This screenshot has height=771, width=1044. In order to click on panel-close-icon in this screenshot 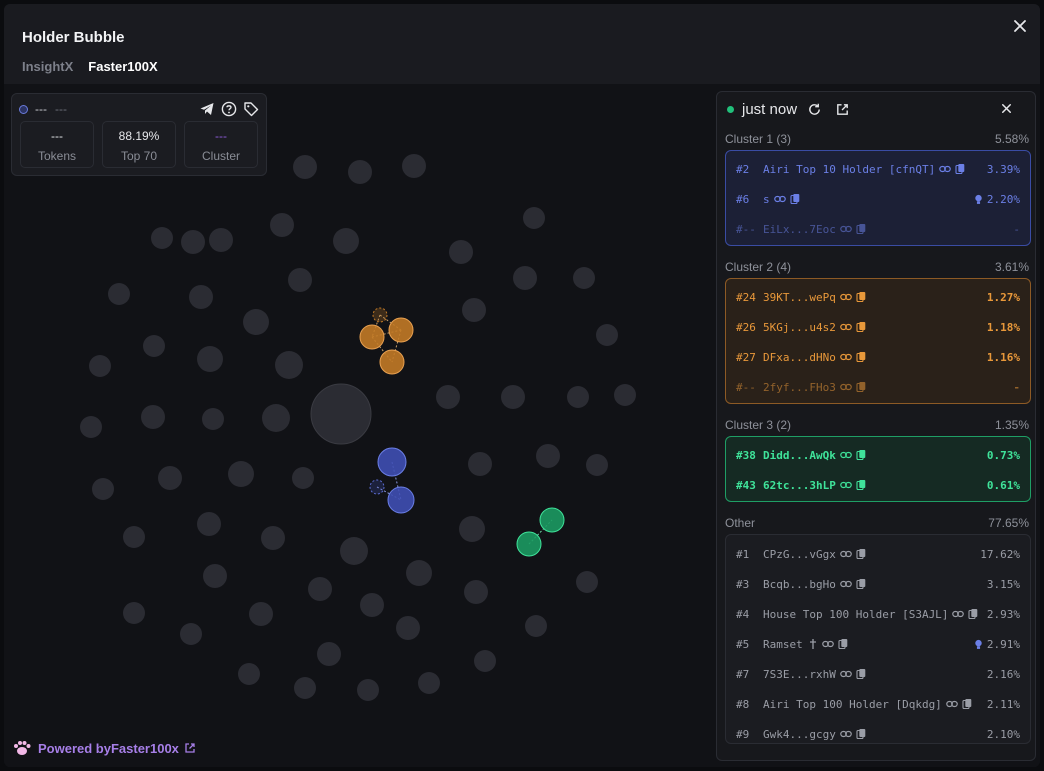, I will do `click(1006, 108)`.